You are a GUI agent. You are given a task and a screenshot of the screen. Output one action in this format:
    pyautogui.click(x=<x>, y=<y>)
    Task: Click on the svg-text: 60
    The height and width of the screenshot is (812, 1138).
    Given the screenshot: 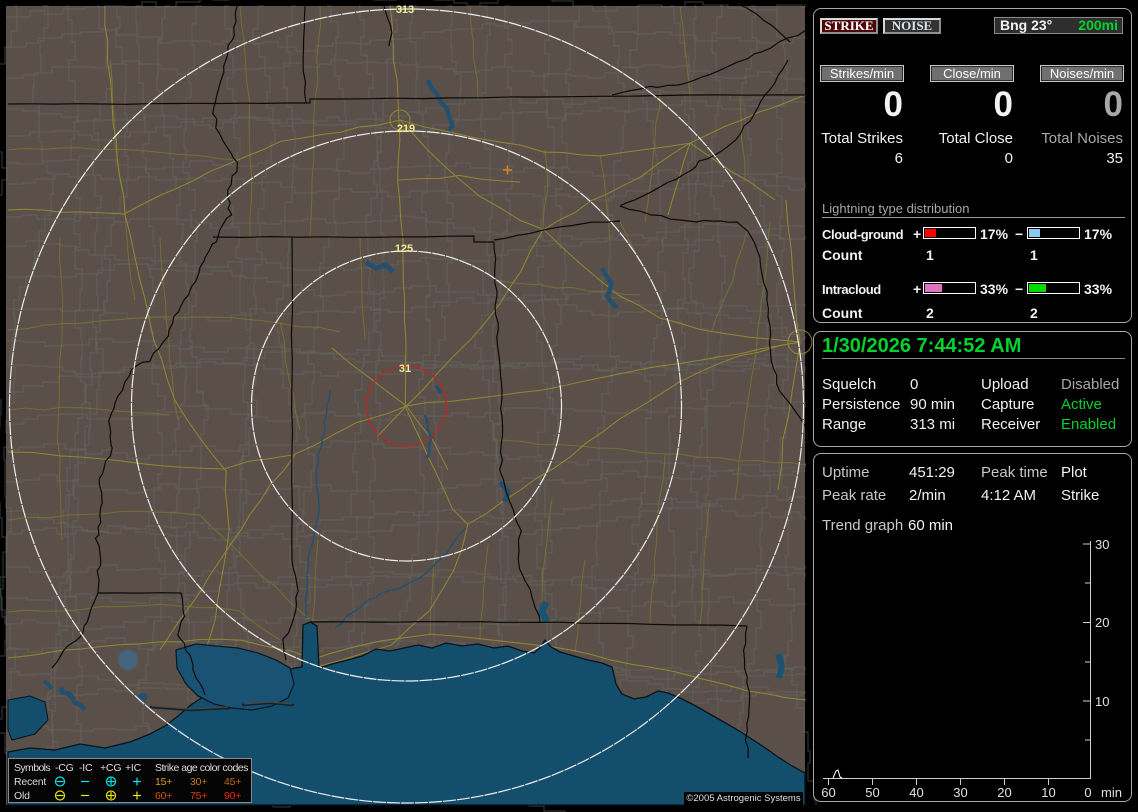 What is the action you would take?
    pyautogui.click(x=828, y=792)
    